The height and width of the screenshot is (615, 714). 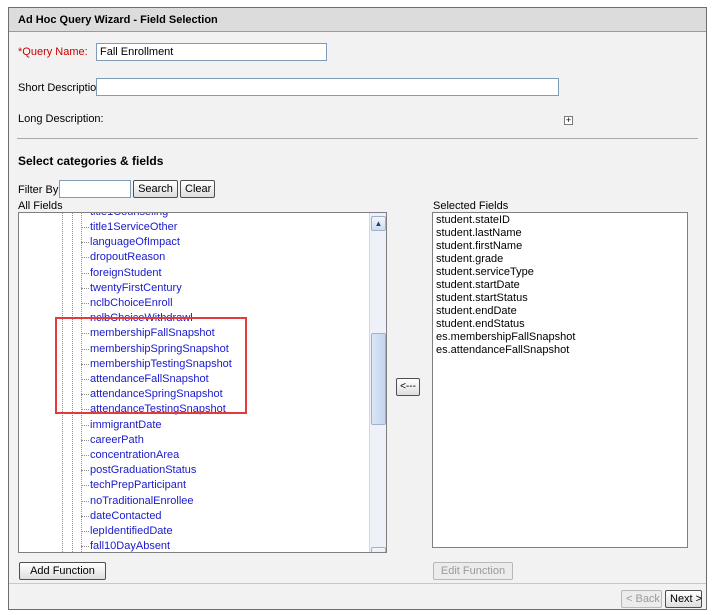 I want to click on tree-item-label: noTraditionalEnrollee, so click(x=142, y=500).